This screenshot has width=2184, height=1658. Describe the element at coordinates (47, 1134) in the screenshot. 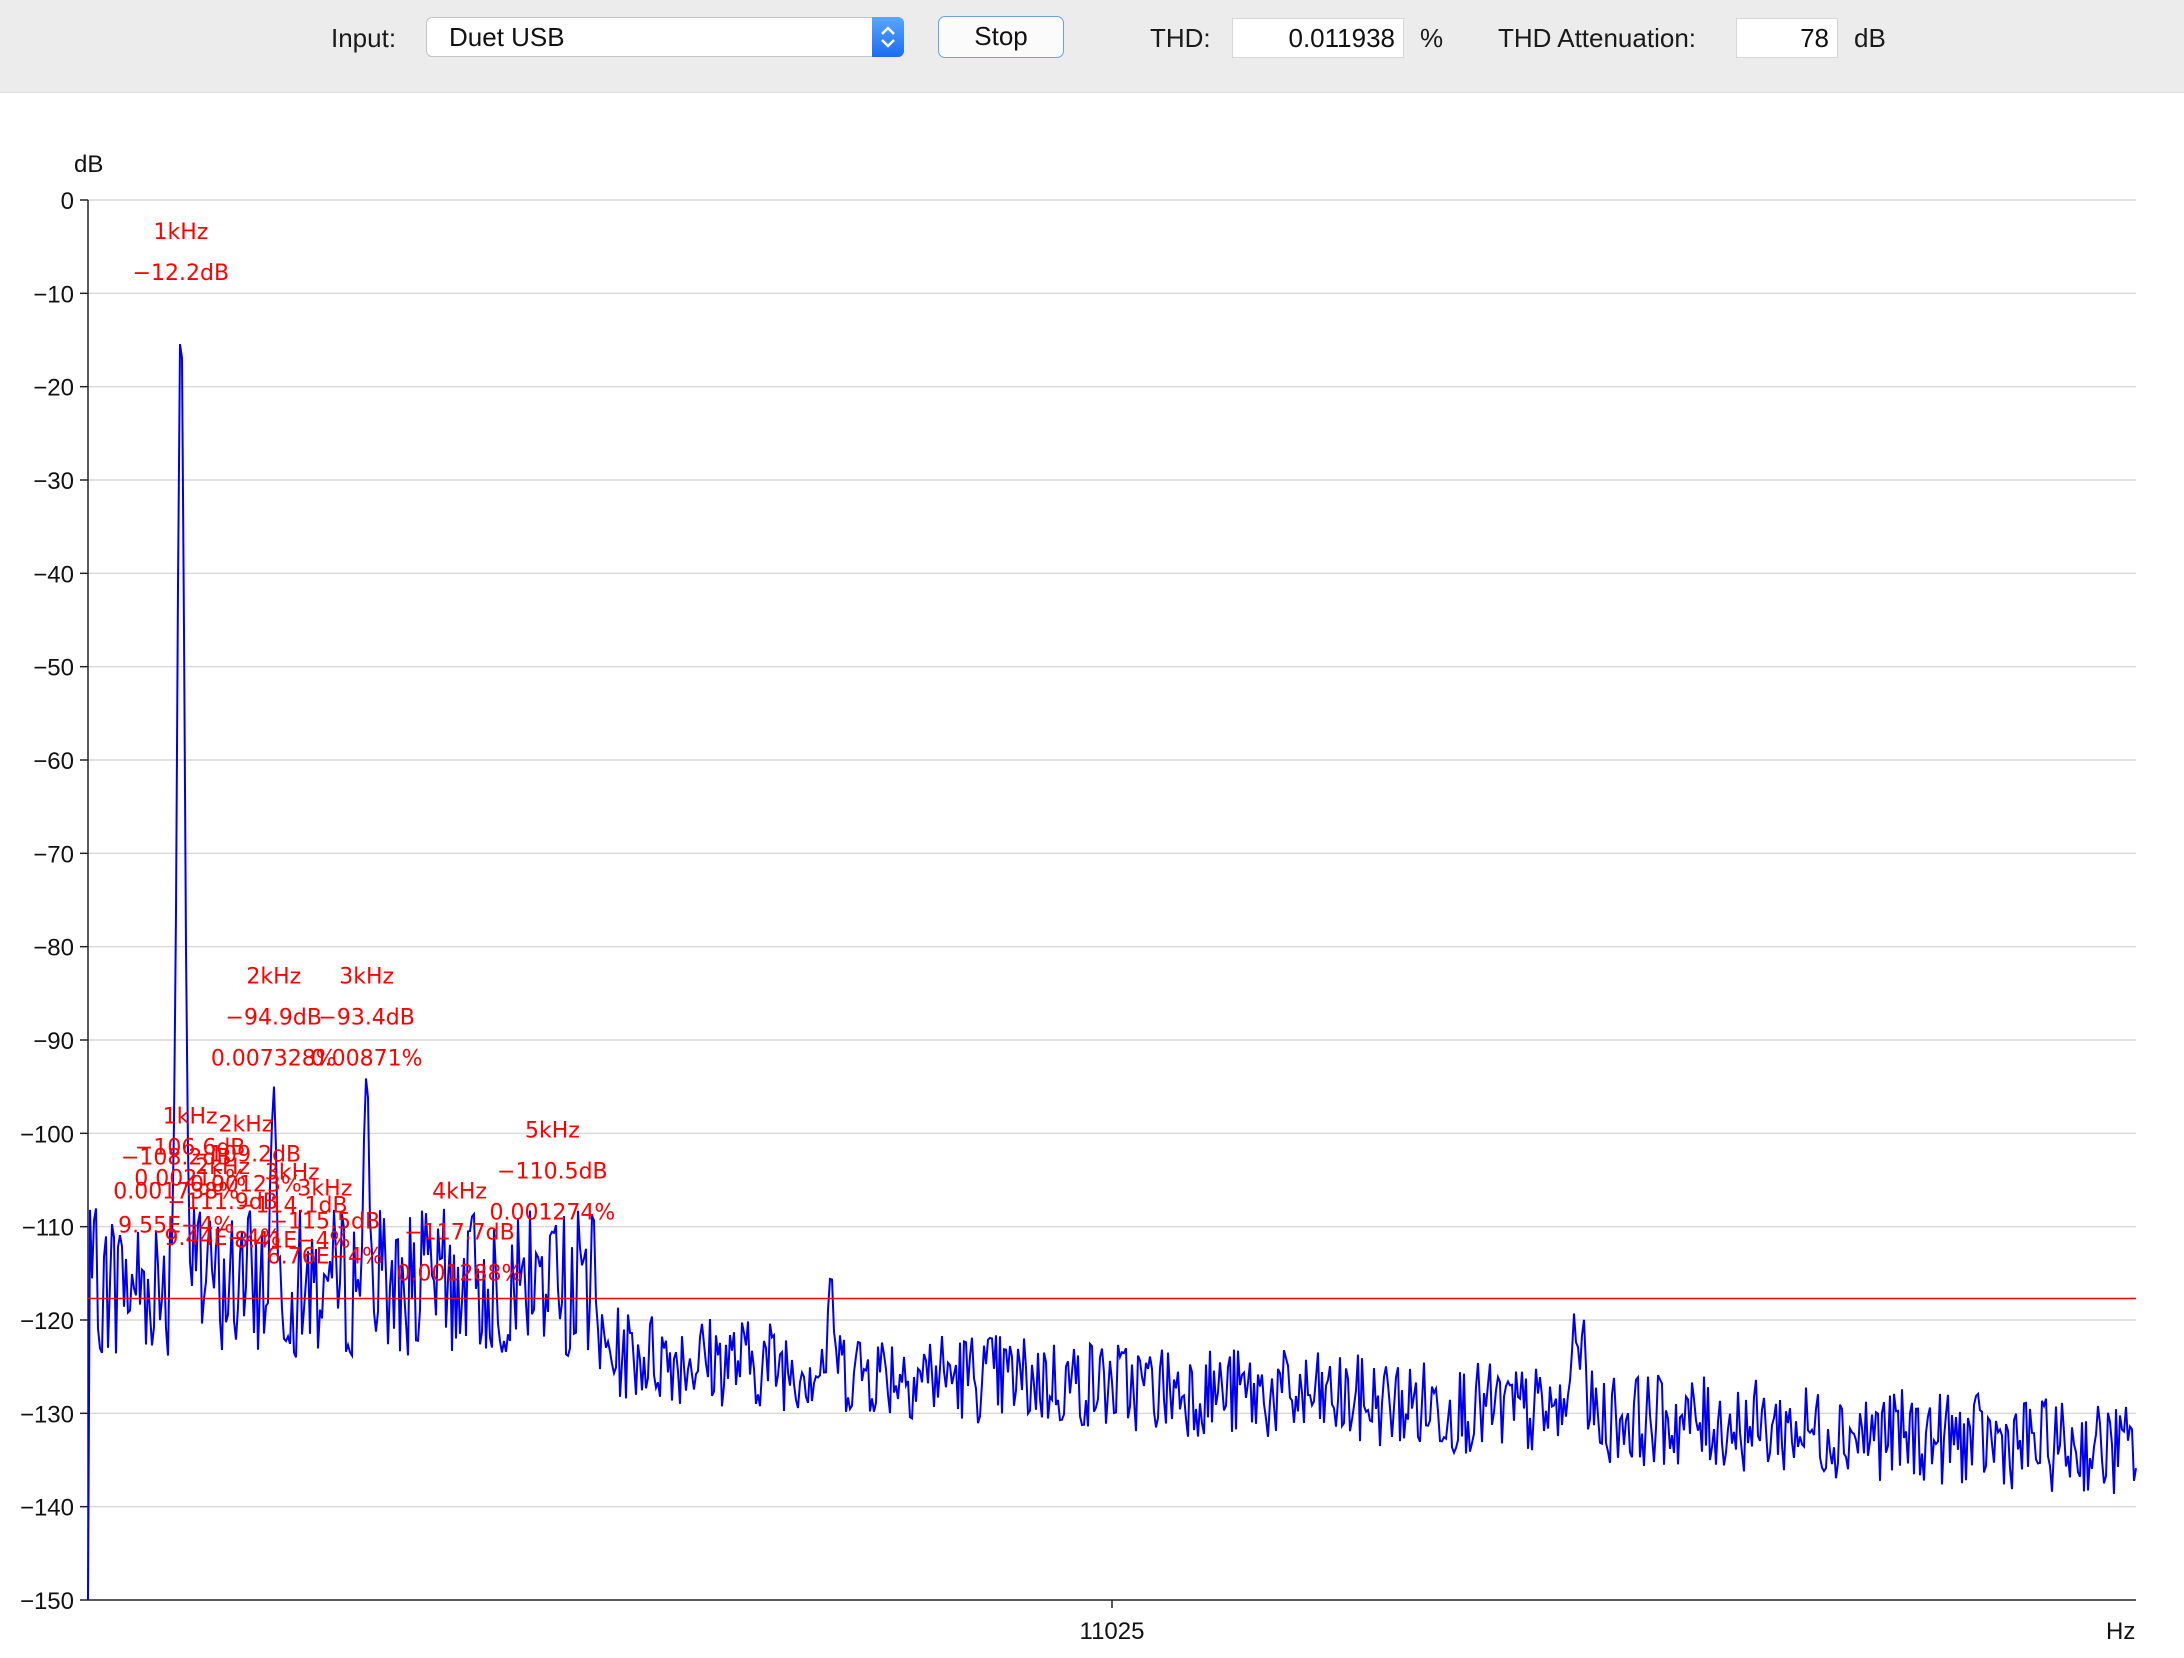

I see `y-tick-label: −100` at that location.